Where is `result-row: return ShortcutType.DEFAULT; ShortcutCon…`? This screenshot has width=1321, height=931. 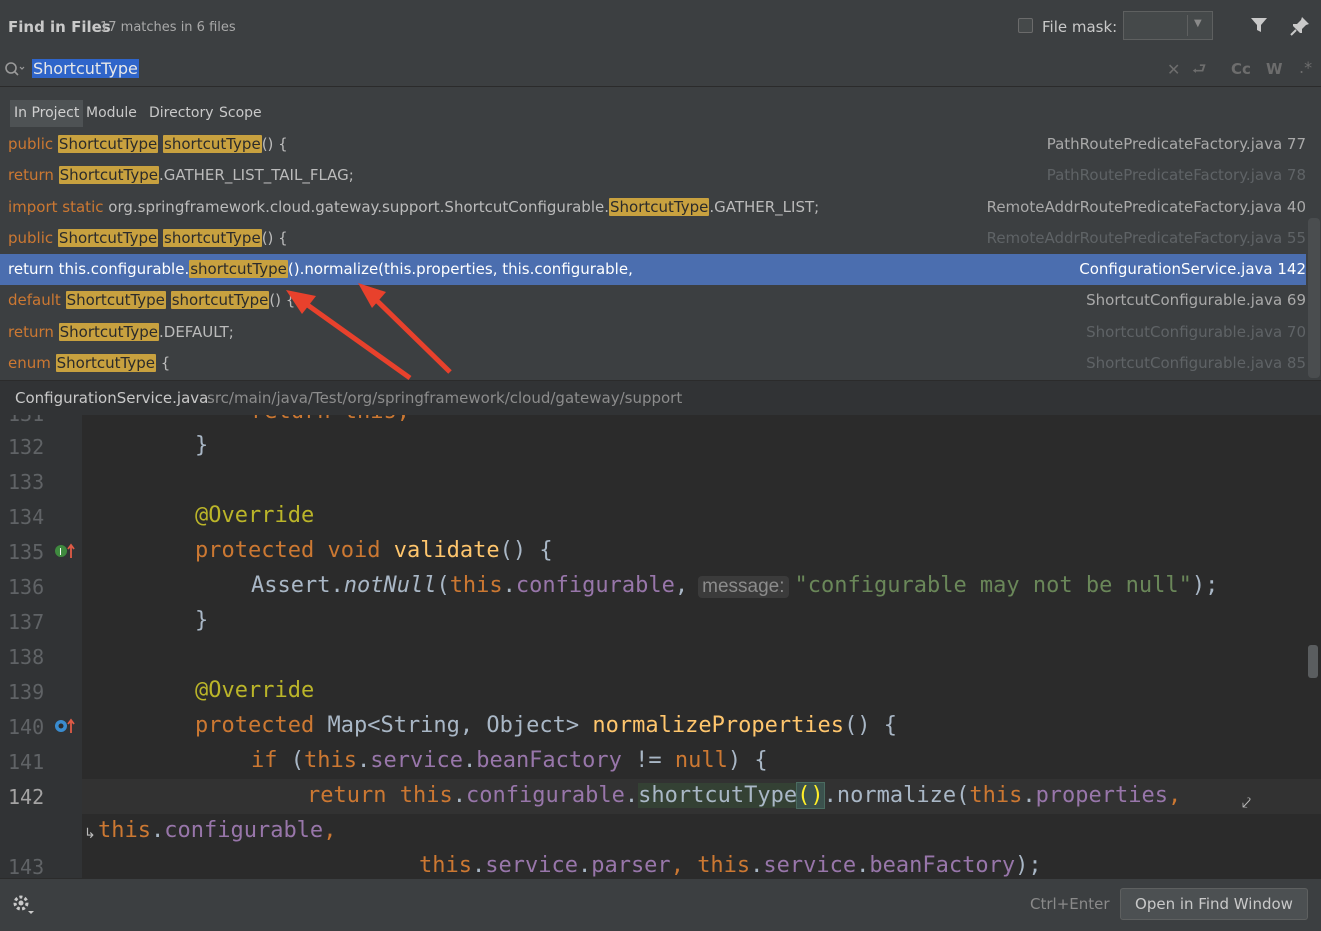 result-row: return ShortcutType.DEFAULT; ShortcutCon… is located at coordinates (653, 332).